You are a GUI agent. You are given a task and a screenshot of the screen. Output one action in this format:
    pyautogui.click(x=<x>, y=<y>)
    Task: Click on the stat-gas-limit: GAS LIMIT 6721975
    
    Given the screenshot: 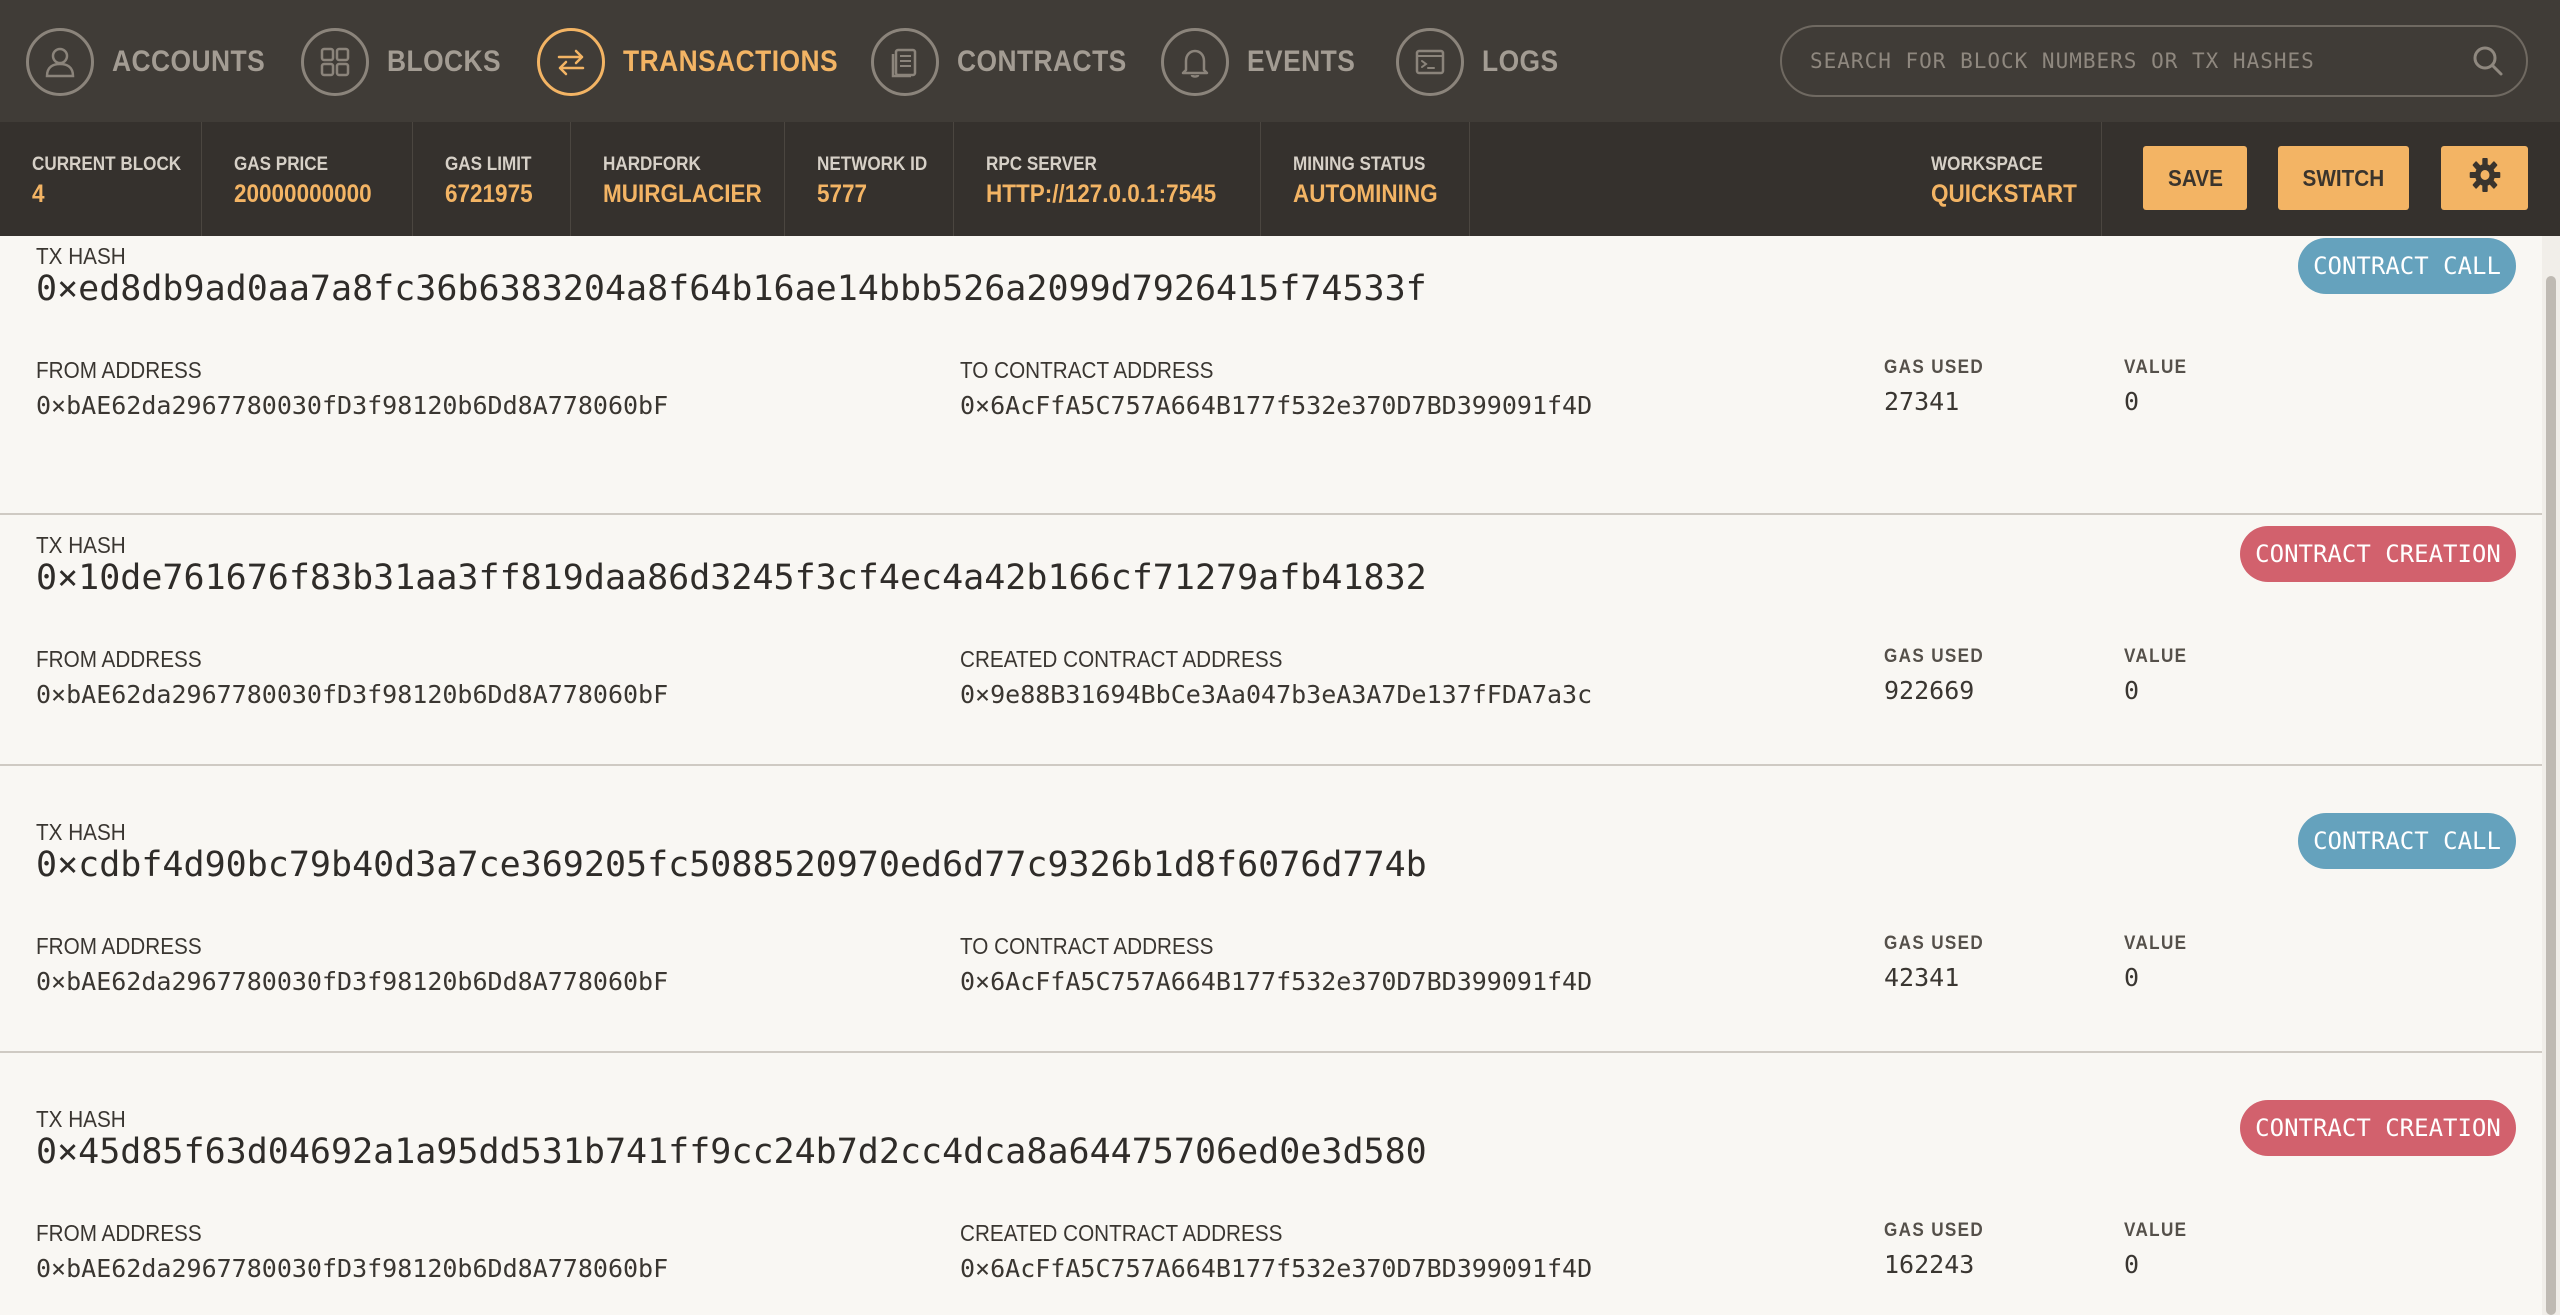 What is the action you would take?
    pyautogui.click(x=492, y=179)
    